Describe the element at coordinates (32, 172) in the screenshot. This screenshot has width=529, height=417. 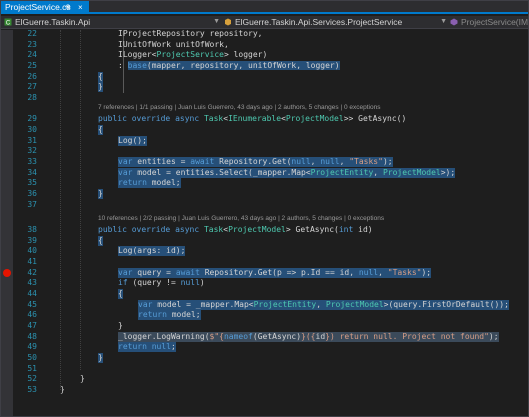
I see `line-number: 34` at that location.